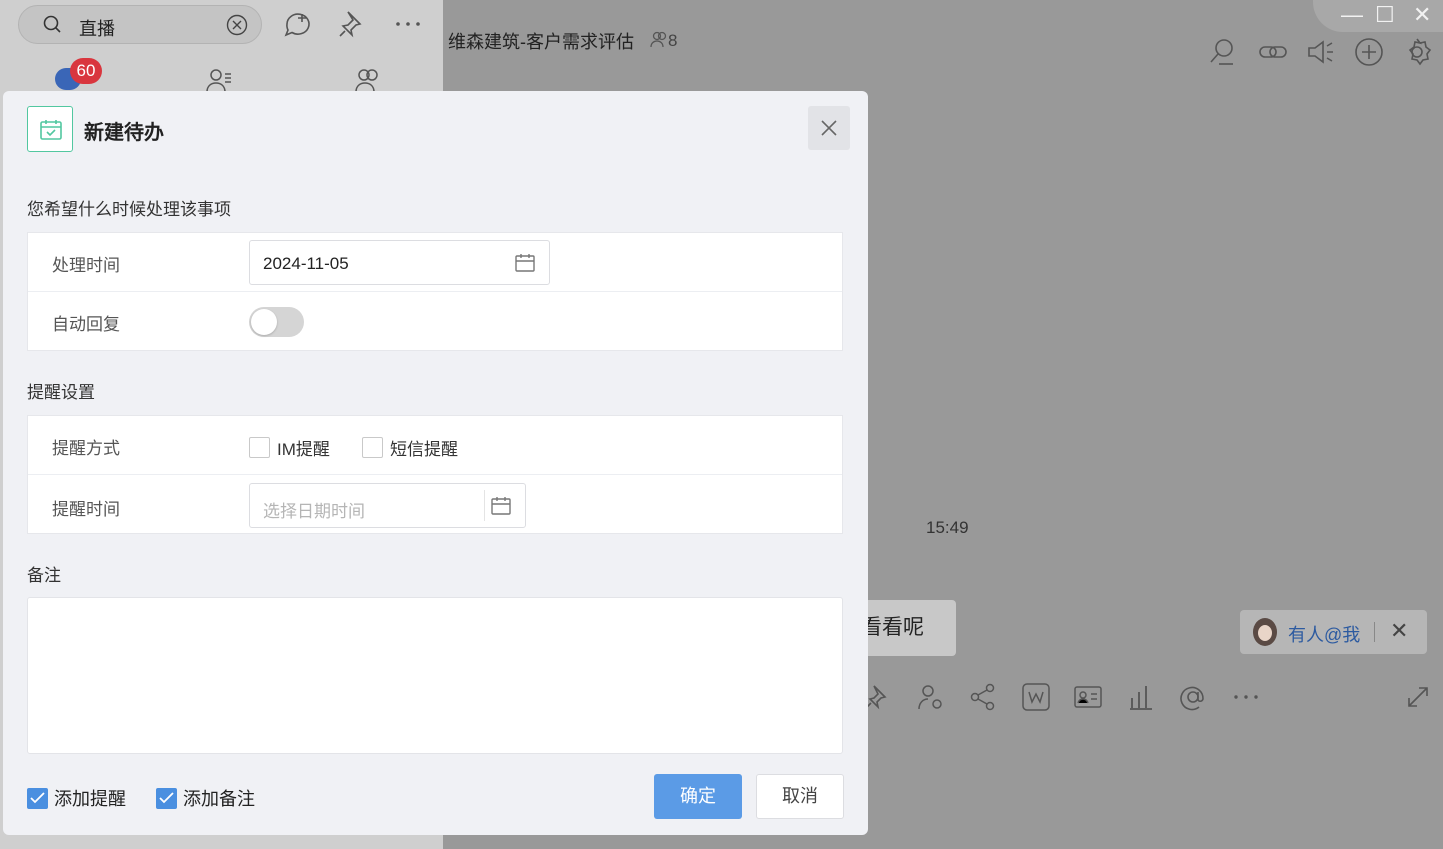  What do you see at coordinates (1417, 52) in the screenshot?
I see `settings-gear-icon` at bounding box center [1417, 52].